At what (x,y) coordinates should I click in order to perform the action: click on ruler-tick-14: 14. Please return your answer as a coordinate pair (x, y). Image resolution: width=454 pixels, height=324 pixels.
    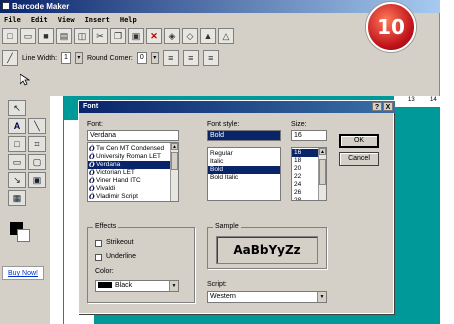
    Looking at the image, I should click on (433, 100).